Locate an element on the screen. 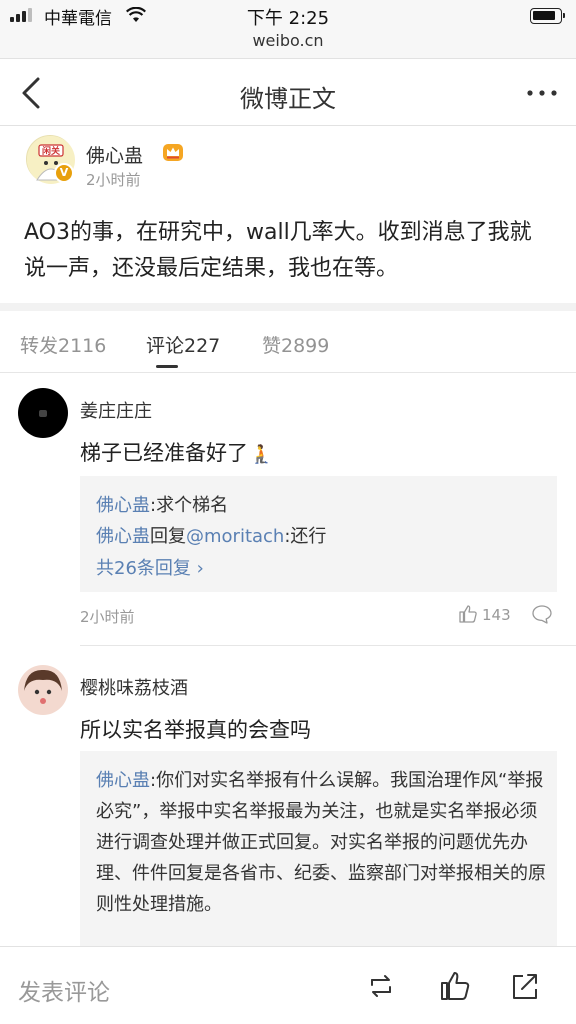  author-name: 佛心蛊 is located at coordinates (114, 154).